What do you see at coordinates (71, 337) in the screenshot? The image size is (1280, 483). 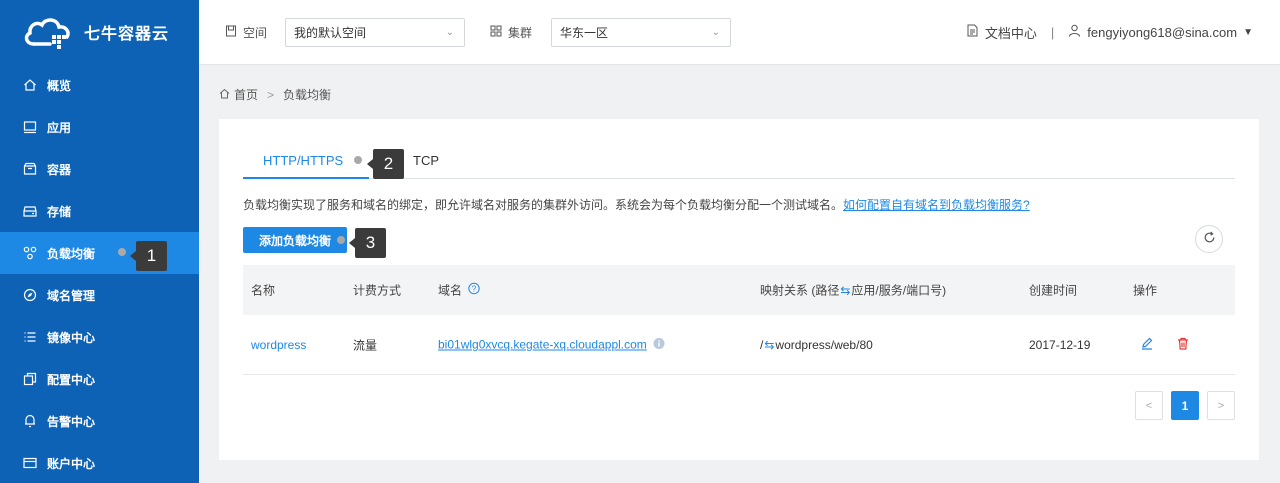 I see `sidebar-item-label: 镜像中心` at bounding box center [71, 337].